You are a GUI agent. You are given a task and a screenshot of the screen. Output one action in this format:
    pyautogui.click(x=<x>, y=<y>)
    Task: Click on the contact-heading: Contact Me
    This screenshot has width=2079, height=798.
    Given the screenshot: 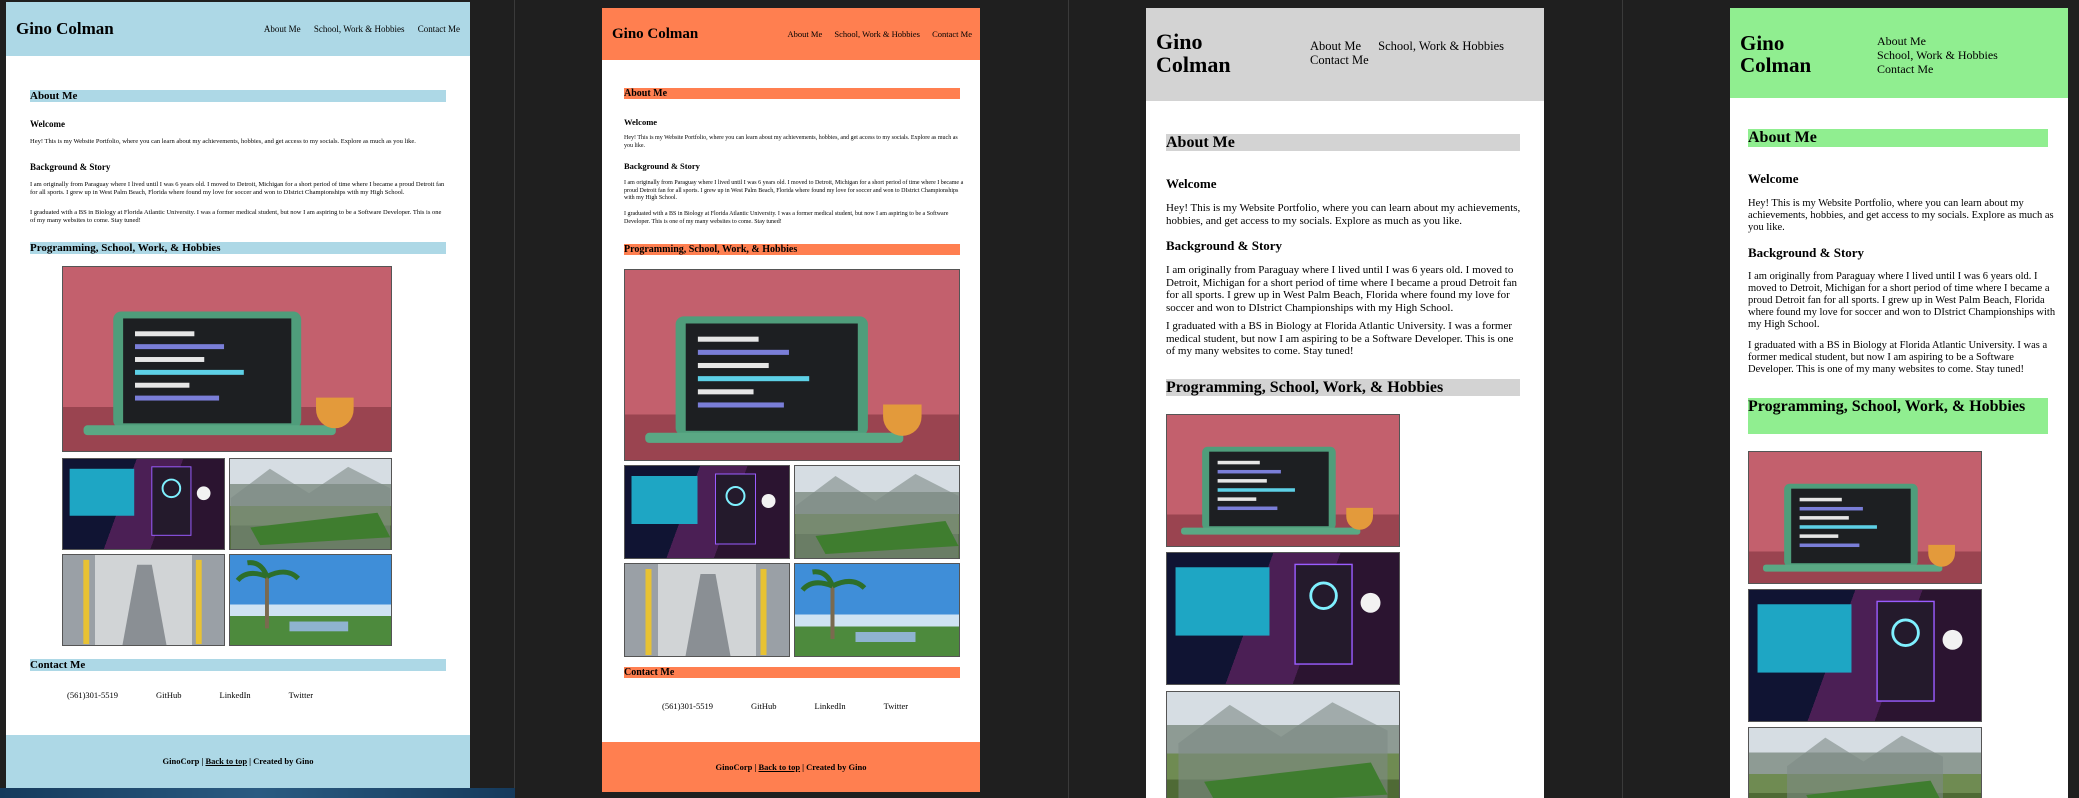 What is the action you would take?
    pyautogui.click(x=792, y=672)
    